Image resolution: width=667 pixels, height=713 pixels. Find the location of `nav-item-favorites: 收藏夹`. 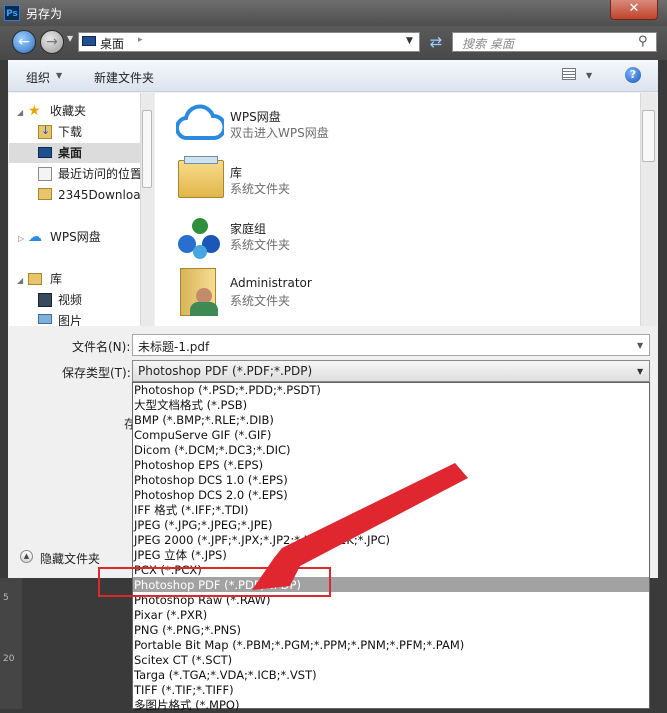

nav-item-favorites: 收藏夹 is located at coordinates (68, 111).